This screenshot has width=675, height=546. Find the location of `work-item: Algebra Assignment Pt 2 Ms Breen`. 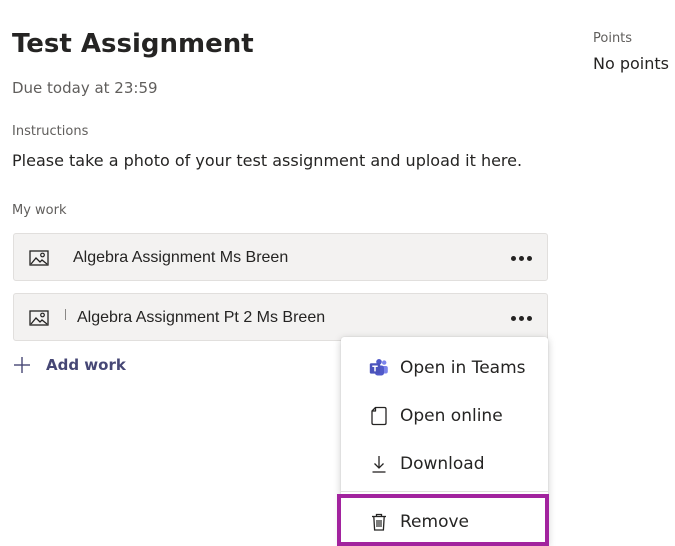

work-item: Algebra Assignment Pt 2 Ms Breen is located at coordinates (280, 317).